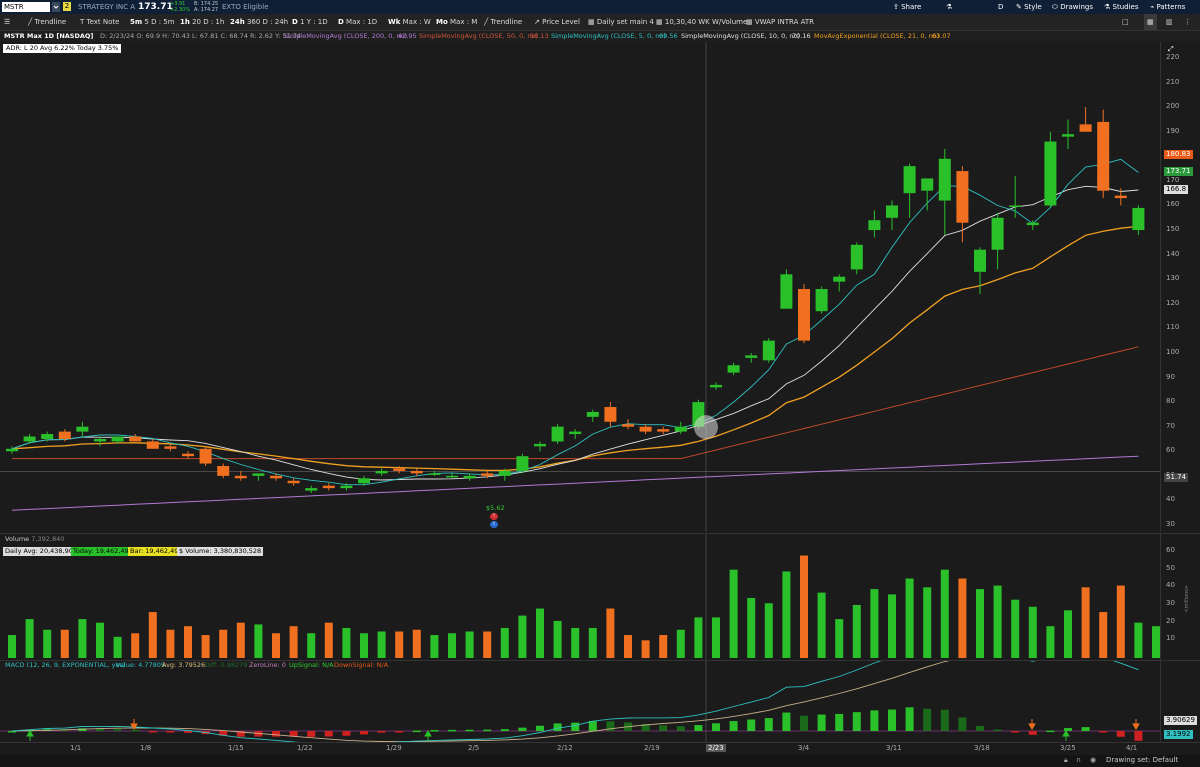 The image size is (1200, 767). I want to click on price-box-white: 166.8, so click(1176, 189).